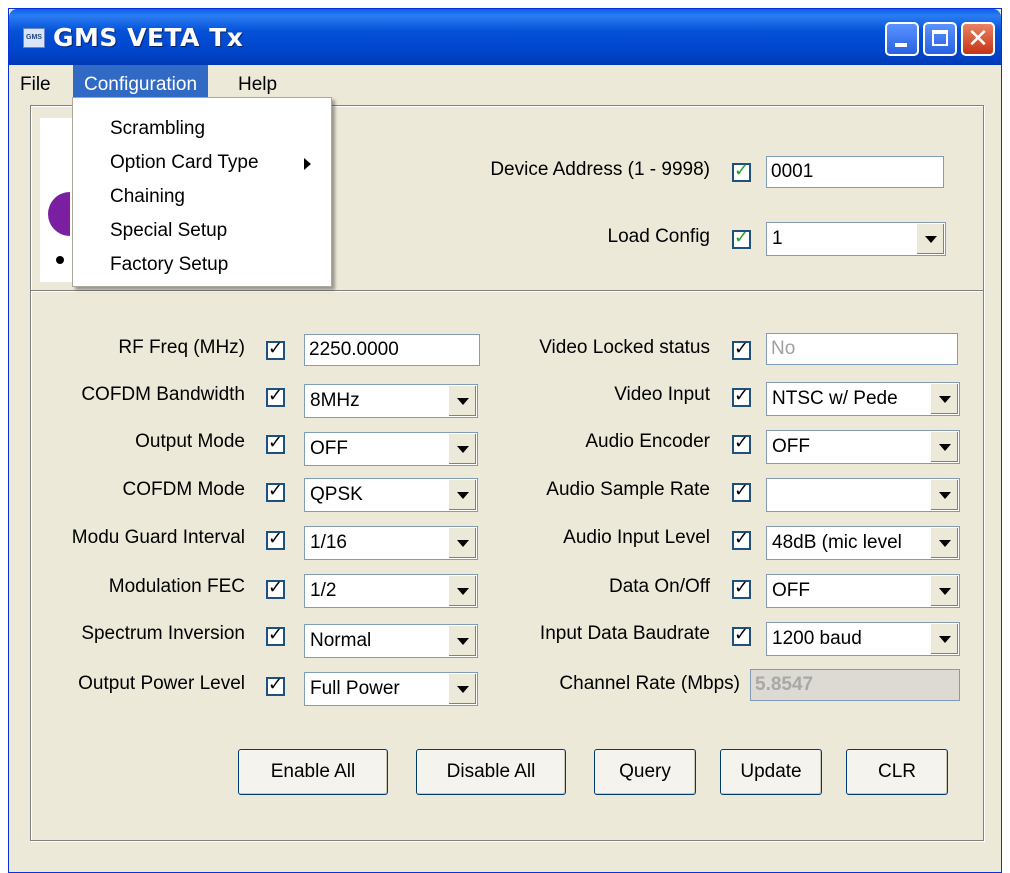 The image size is (1010, 873). Describe the element at coordinates (336, 494) in the screenshot. I see `cofdm-mode-value: QPSK` at that location.